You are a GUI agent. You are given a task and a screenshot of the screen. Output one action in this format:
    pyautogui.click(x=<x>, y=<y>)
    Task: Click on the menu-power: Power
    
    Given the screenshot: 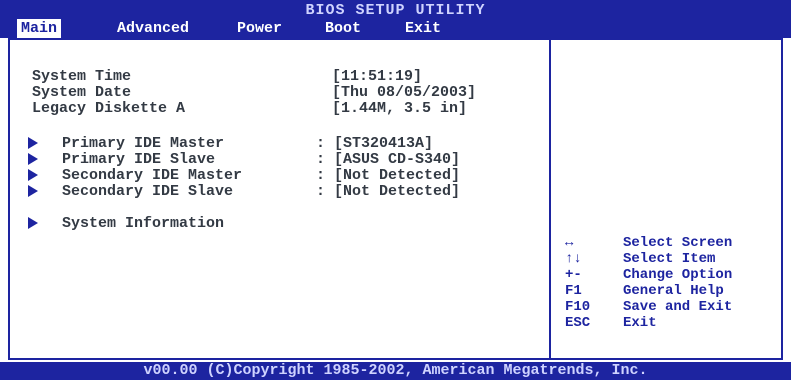 What is the action you would take?
    pyautogui.click(x=259, y=28)
    